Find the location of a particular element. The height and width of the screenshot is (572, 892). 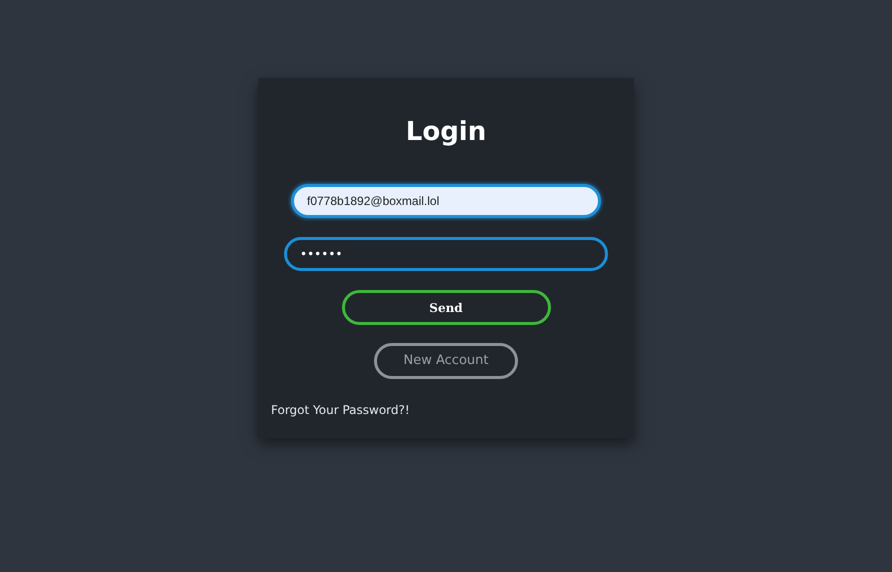

password-field: •••••• is located at coordinates (446, 254).